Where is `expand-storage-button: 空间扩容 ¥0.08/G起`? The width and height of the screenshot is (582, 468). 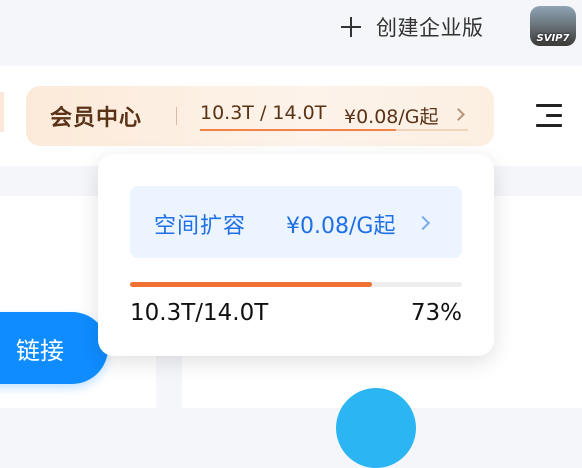
expand-storage-button: 空间扩容 ¥0.08/G起 is located at coordinates (296, 222).